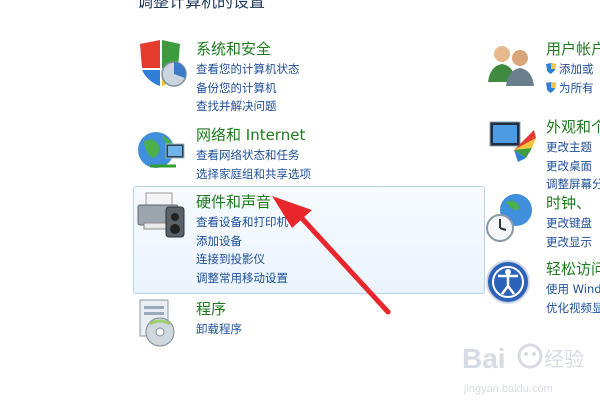 The image size is (600, 400). Describe the element at coordinates (564, 359) in the screenshot. I see `svg-text: 经验` at that location.